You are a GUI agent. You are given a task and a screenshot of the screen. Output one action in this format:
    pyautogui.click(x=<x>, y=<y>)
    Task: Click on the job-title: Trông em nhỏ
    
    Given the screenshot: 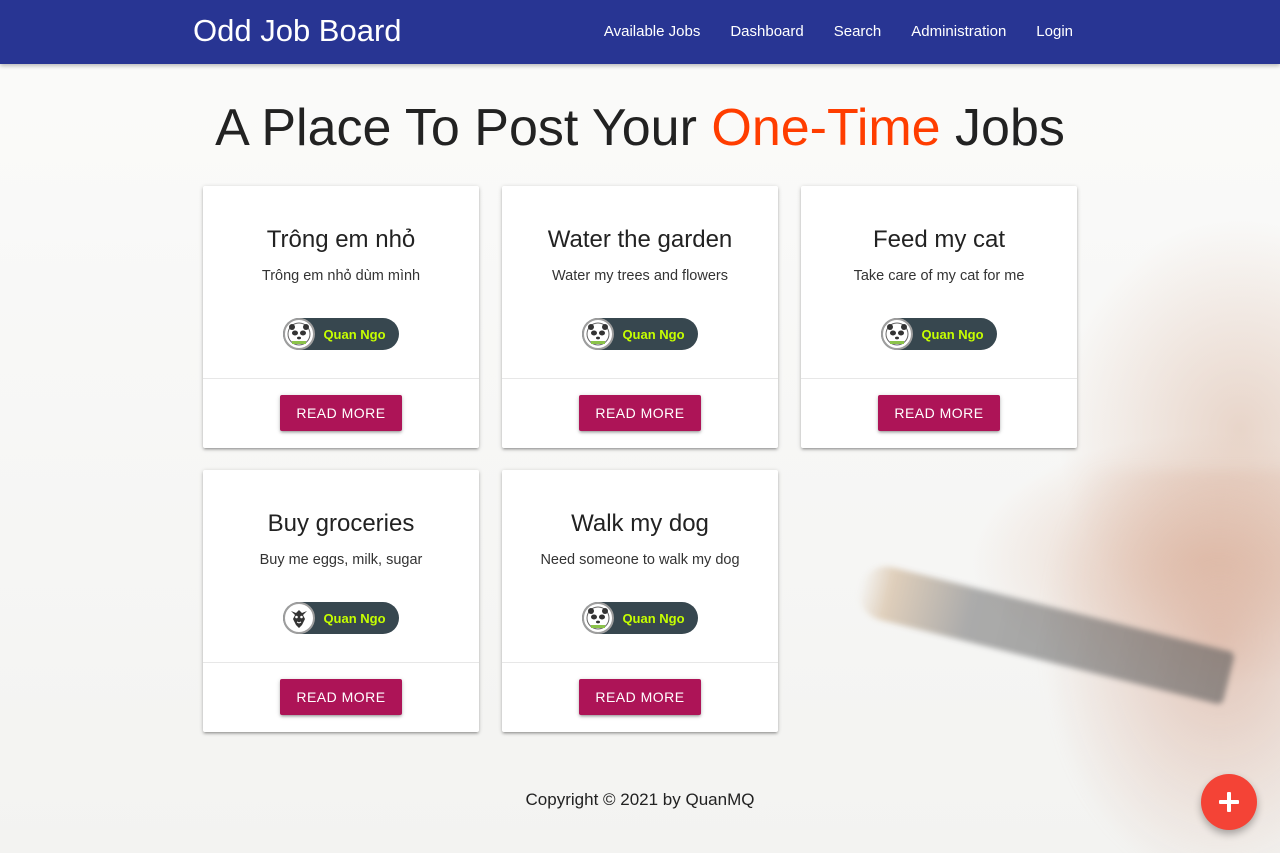 What is the action you would take?
    pyautogui.click(x=341, y=239)
    